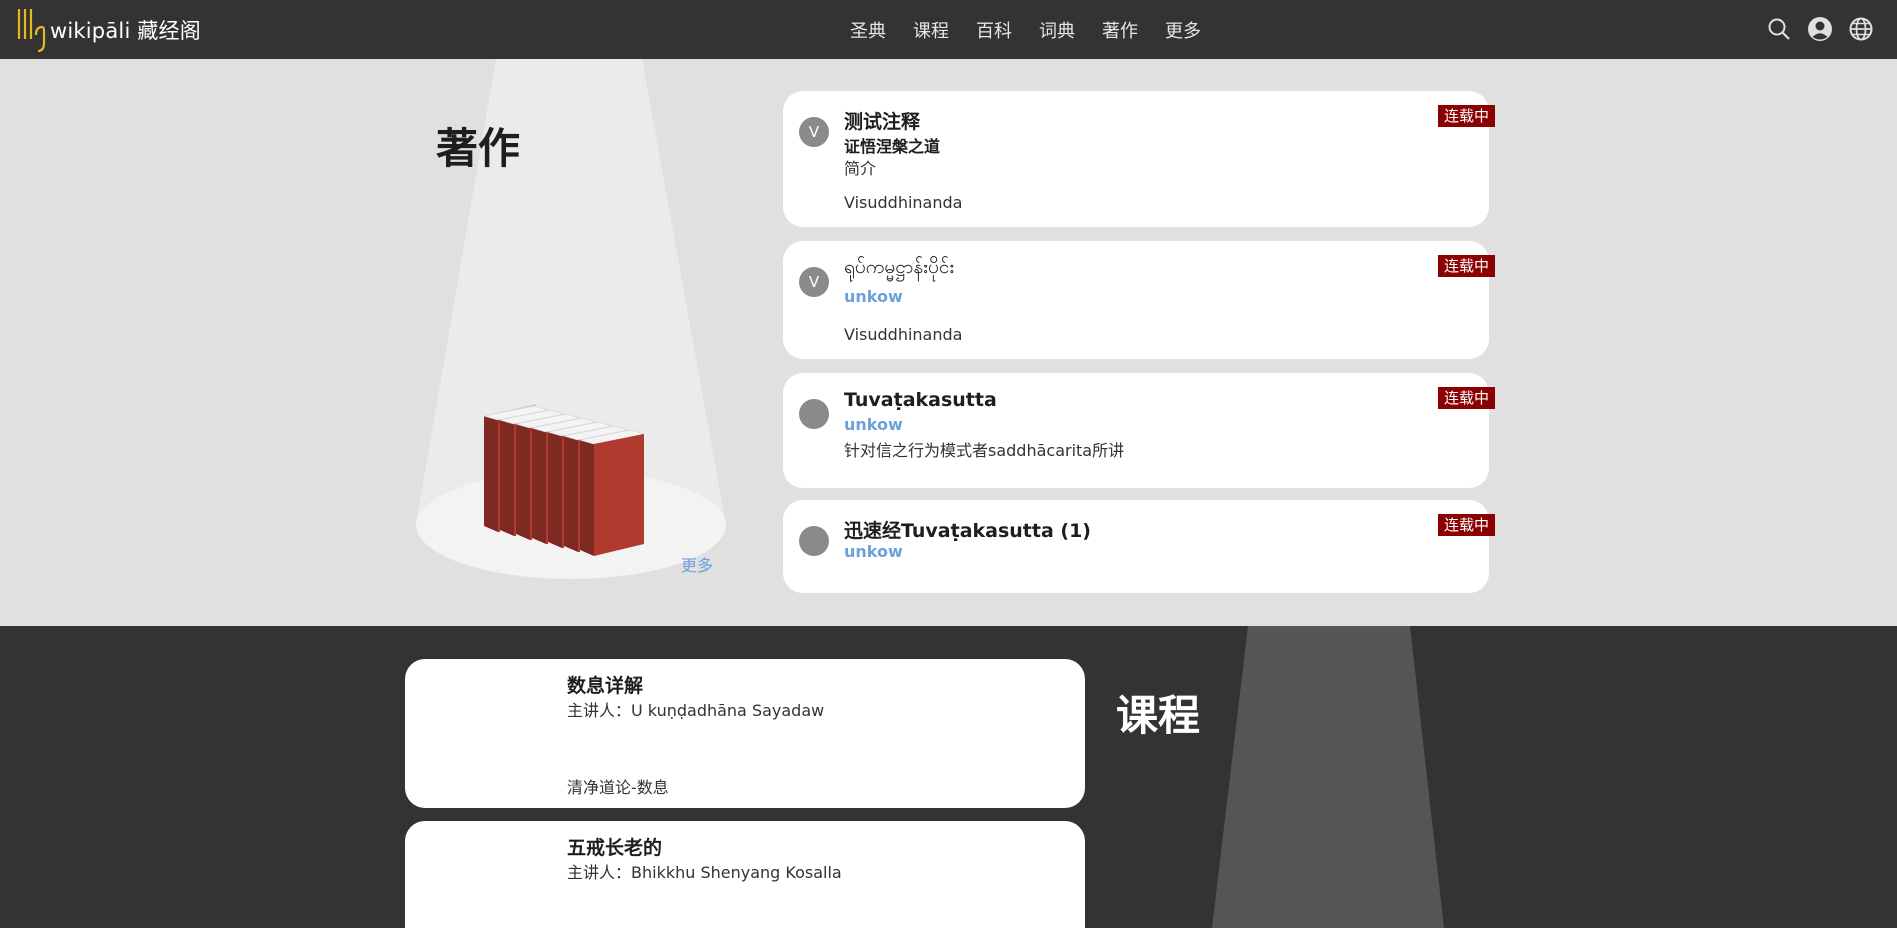 This screenshot has width=1897, height=928. Describe the element at coordinates (1861, 29) in the screenshot. I see `globe-icon` at that location.